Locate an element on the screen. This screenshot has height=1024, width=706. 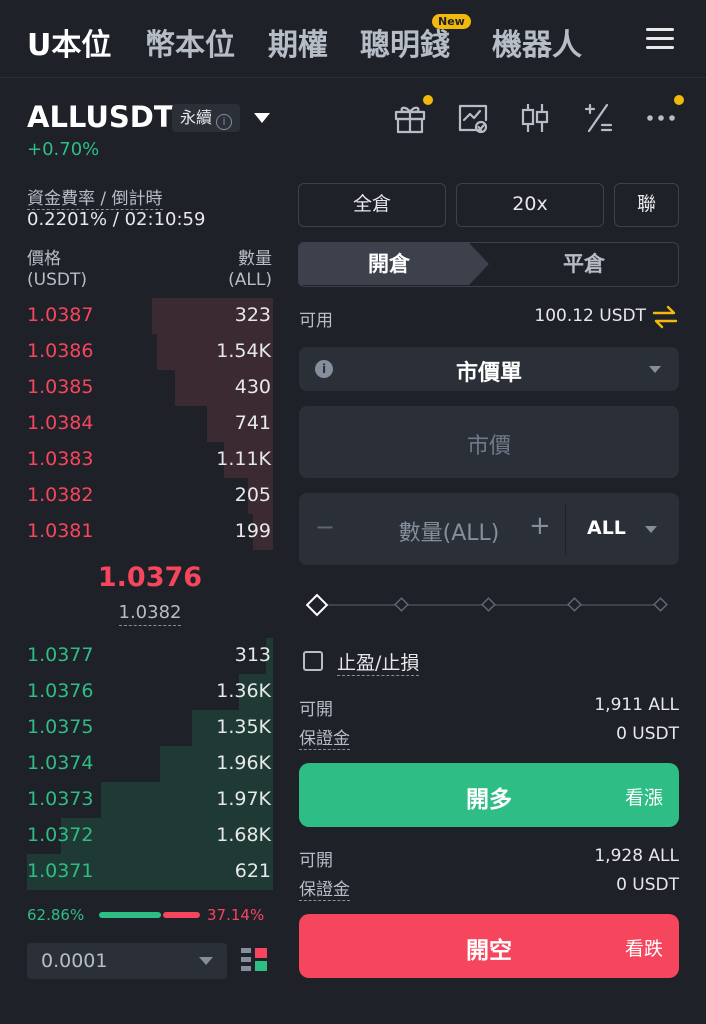
tab-coinm: 幣本位 is located at coordinates (190, 42).